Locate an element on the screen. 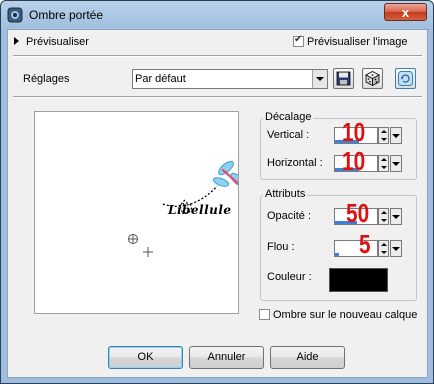 This screenshot has height=384, width=434. app-icon is located at coordinates (15, 15).